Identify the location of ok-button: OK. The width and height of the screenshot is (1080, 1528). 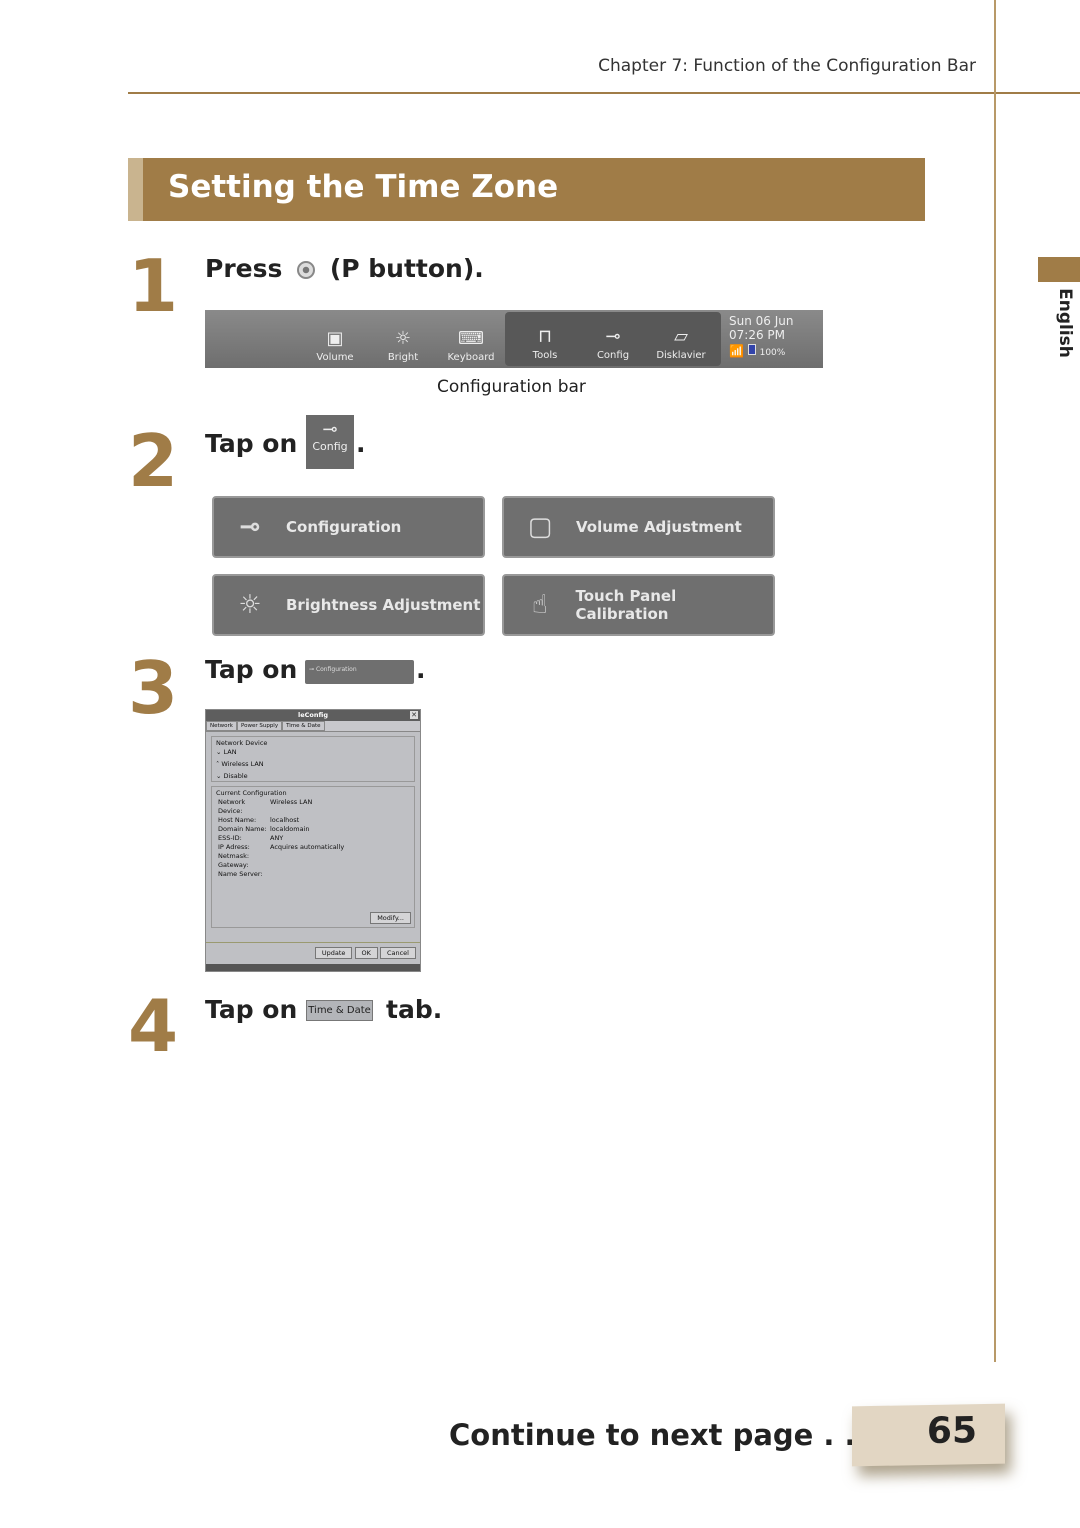
(366, 953).